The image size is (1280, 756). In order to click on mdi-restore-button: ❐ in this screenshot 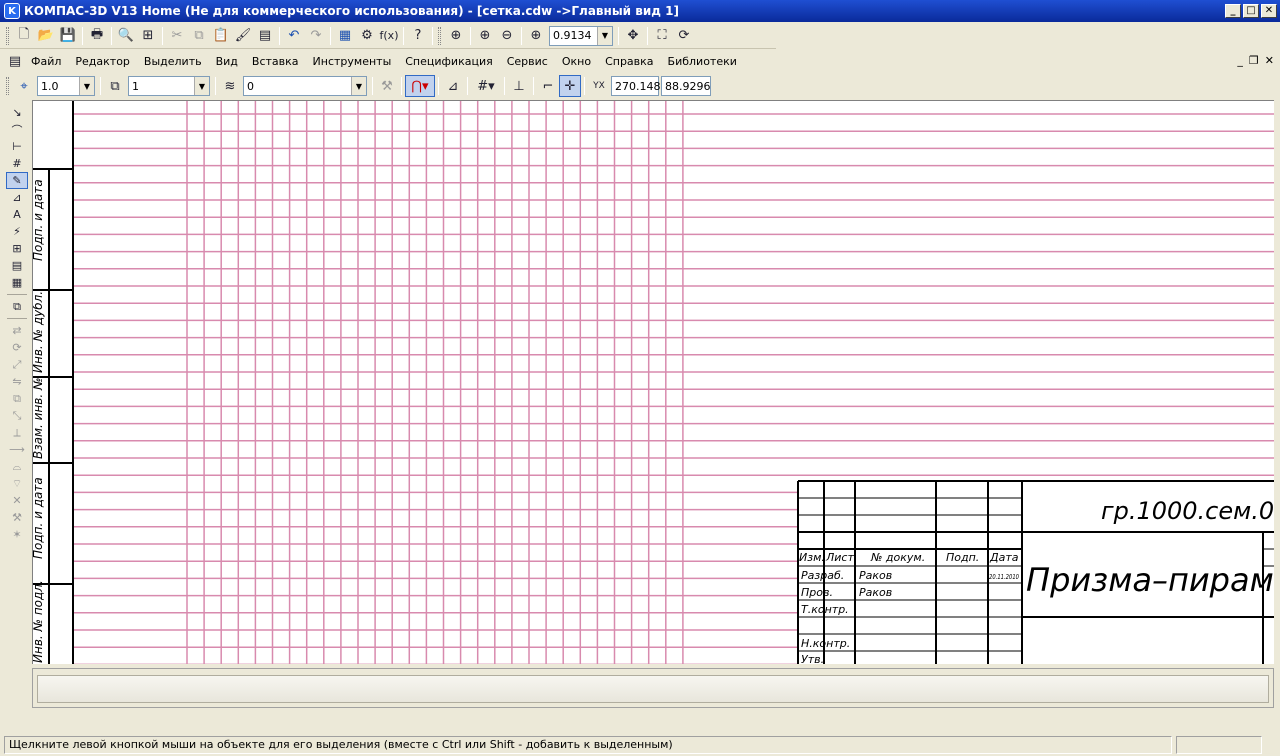, I will do `click(1254, 60)`.